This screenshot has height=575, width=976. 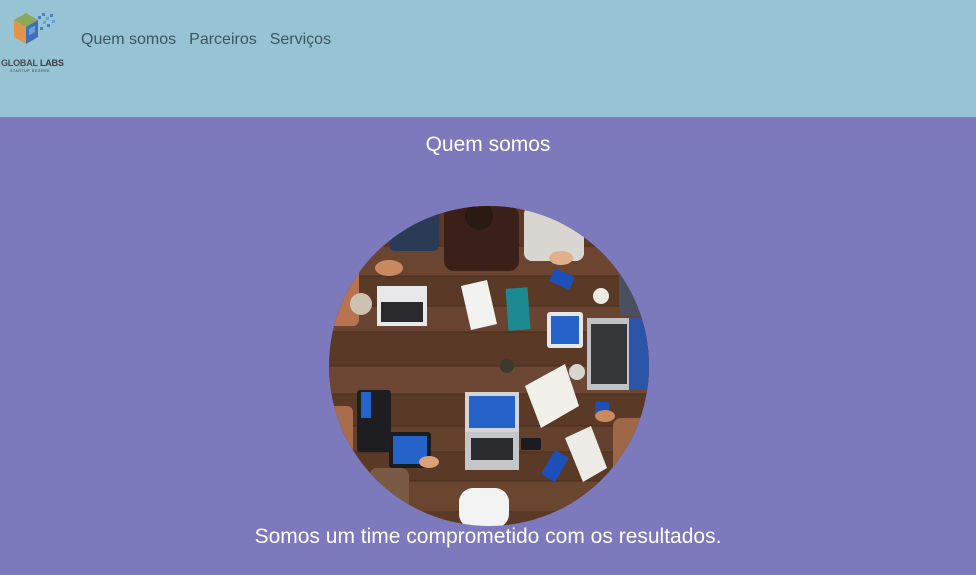 What do you see at coordinates (223, 40) in the screenshot?
I see `nav-link-parceiros: Parceiros` at bounding box center [223, 40].